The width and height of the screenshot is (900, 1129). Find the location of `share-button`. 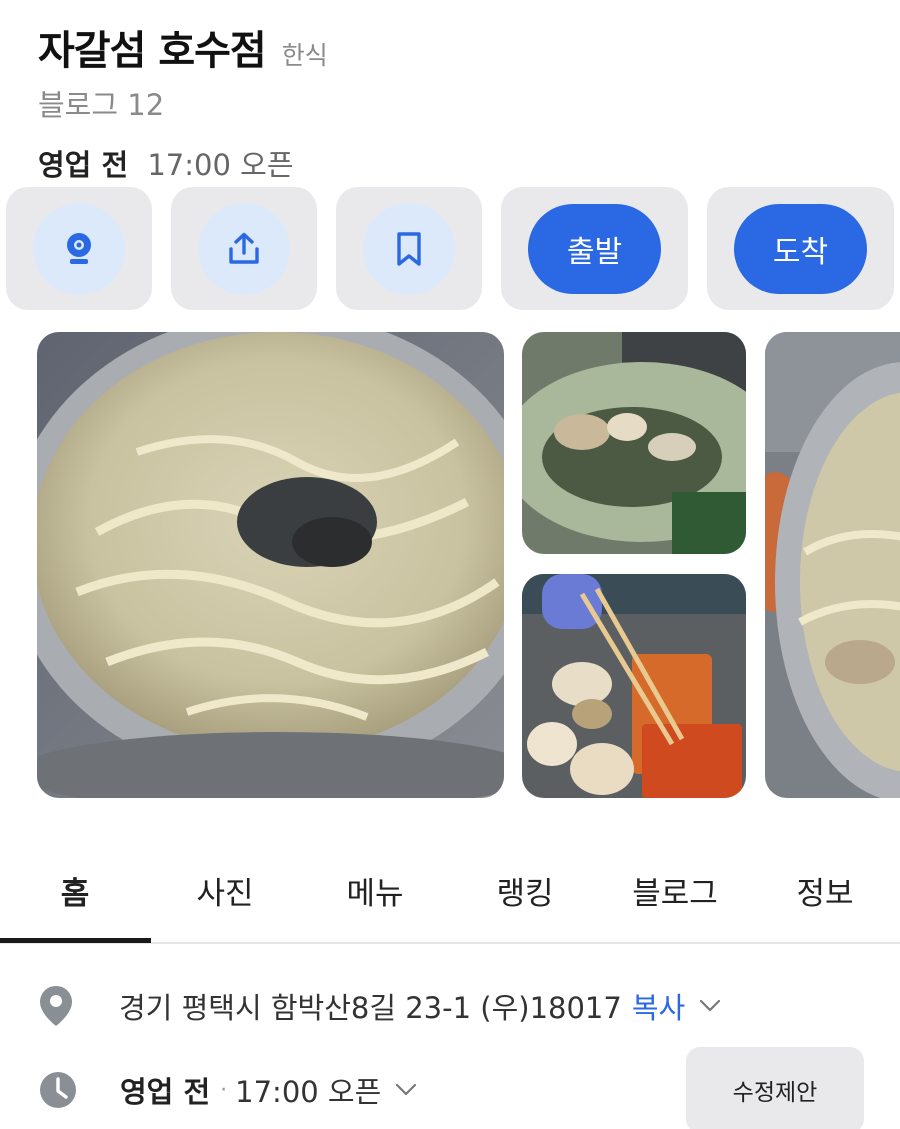

share-button is located at coordinates (244, 248).